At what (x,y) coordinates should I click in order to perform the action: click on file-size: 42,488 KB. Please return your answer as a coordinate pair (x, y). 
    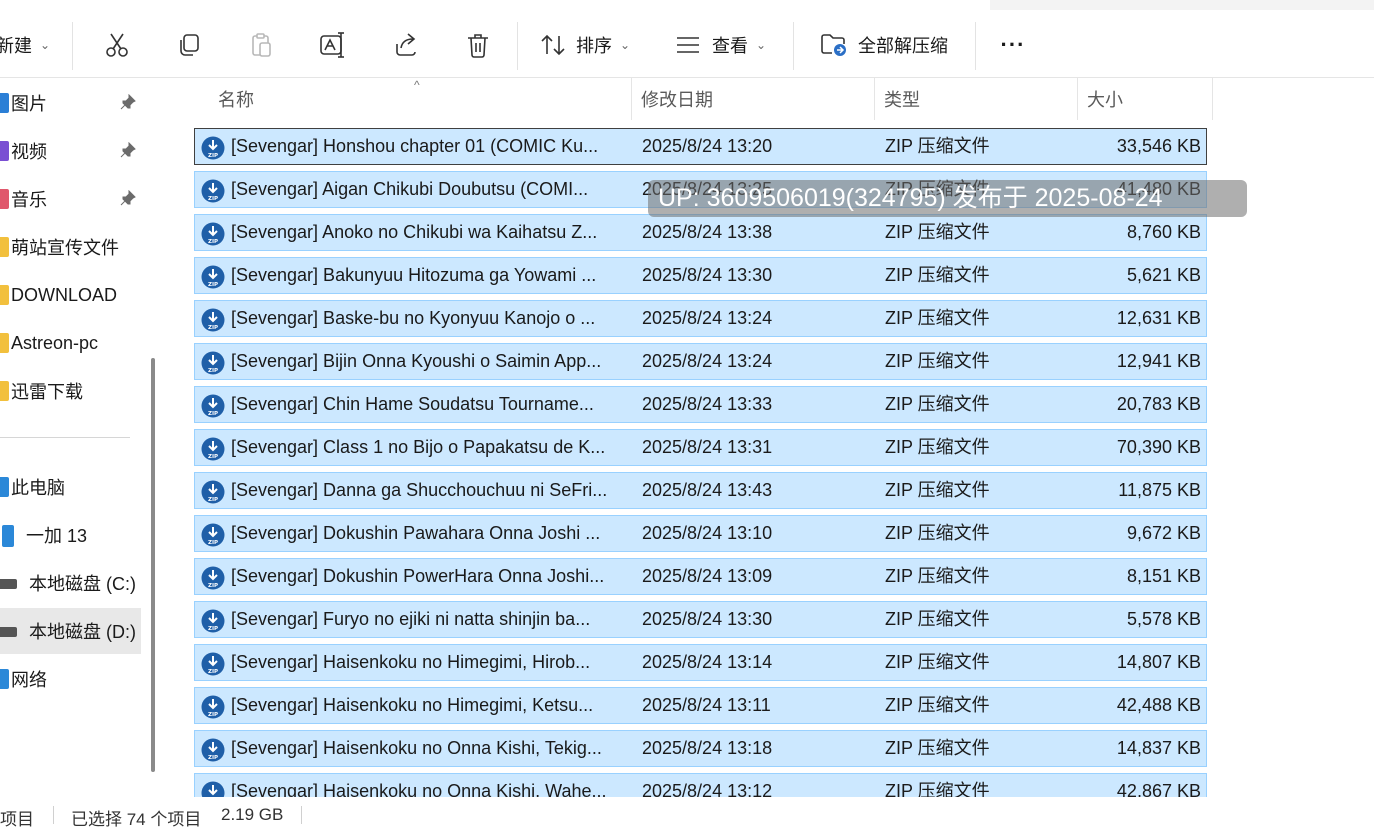
    Looking at the image, I should click on (1158, 705).